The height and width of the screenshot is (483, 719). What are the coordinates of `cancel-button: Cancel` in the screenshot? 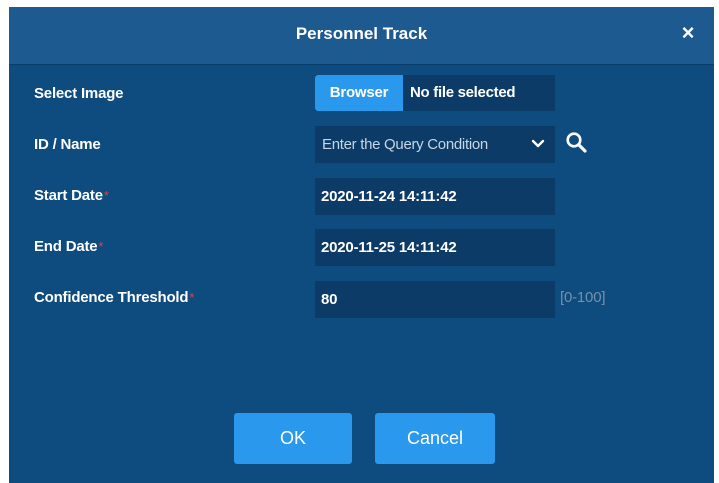 It's located at (435, 438).